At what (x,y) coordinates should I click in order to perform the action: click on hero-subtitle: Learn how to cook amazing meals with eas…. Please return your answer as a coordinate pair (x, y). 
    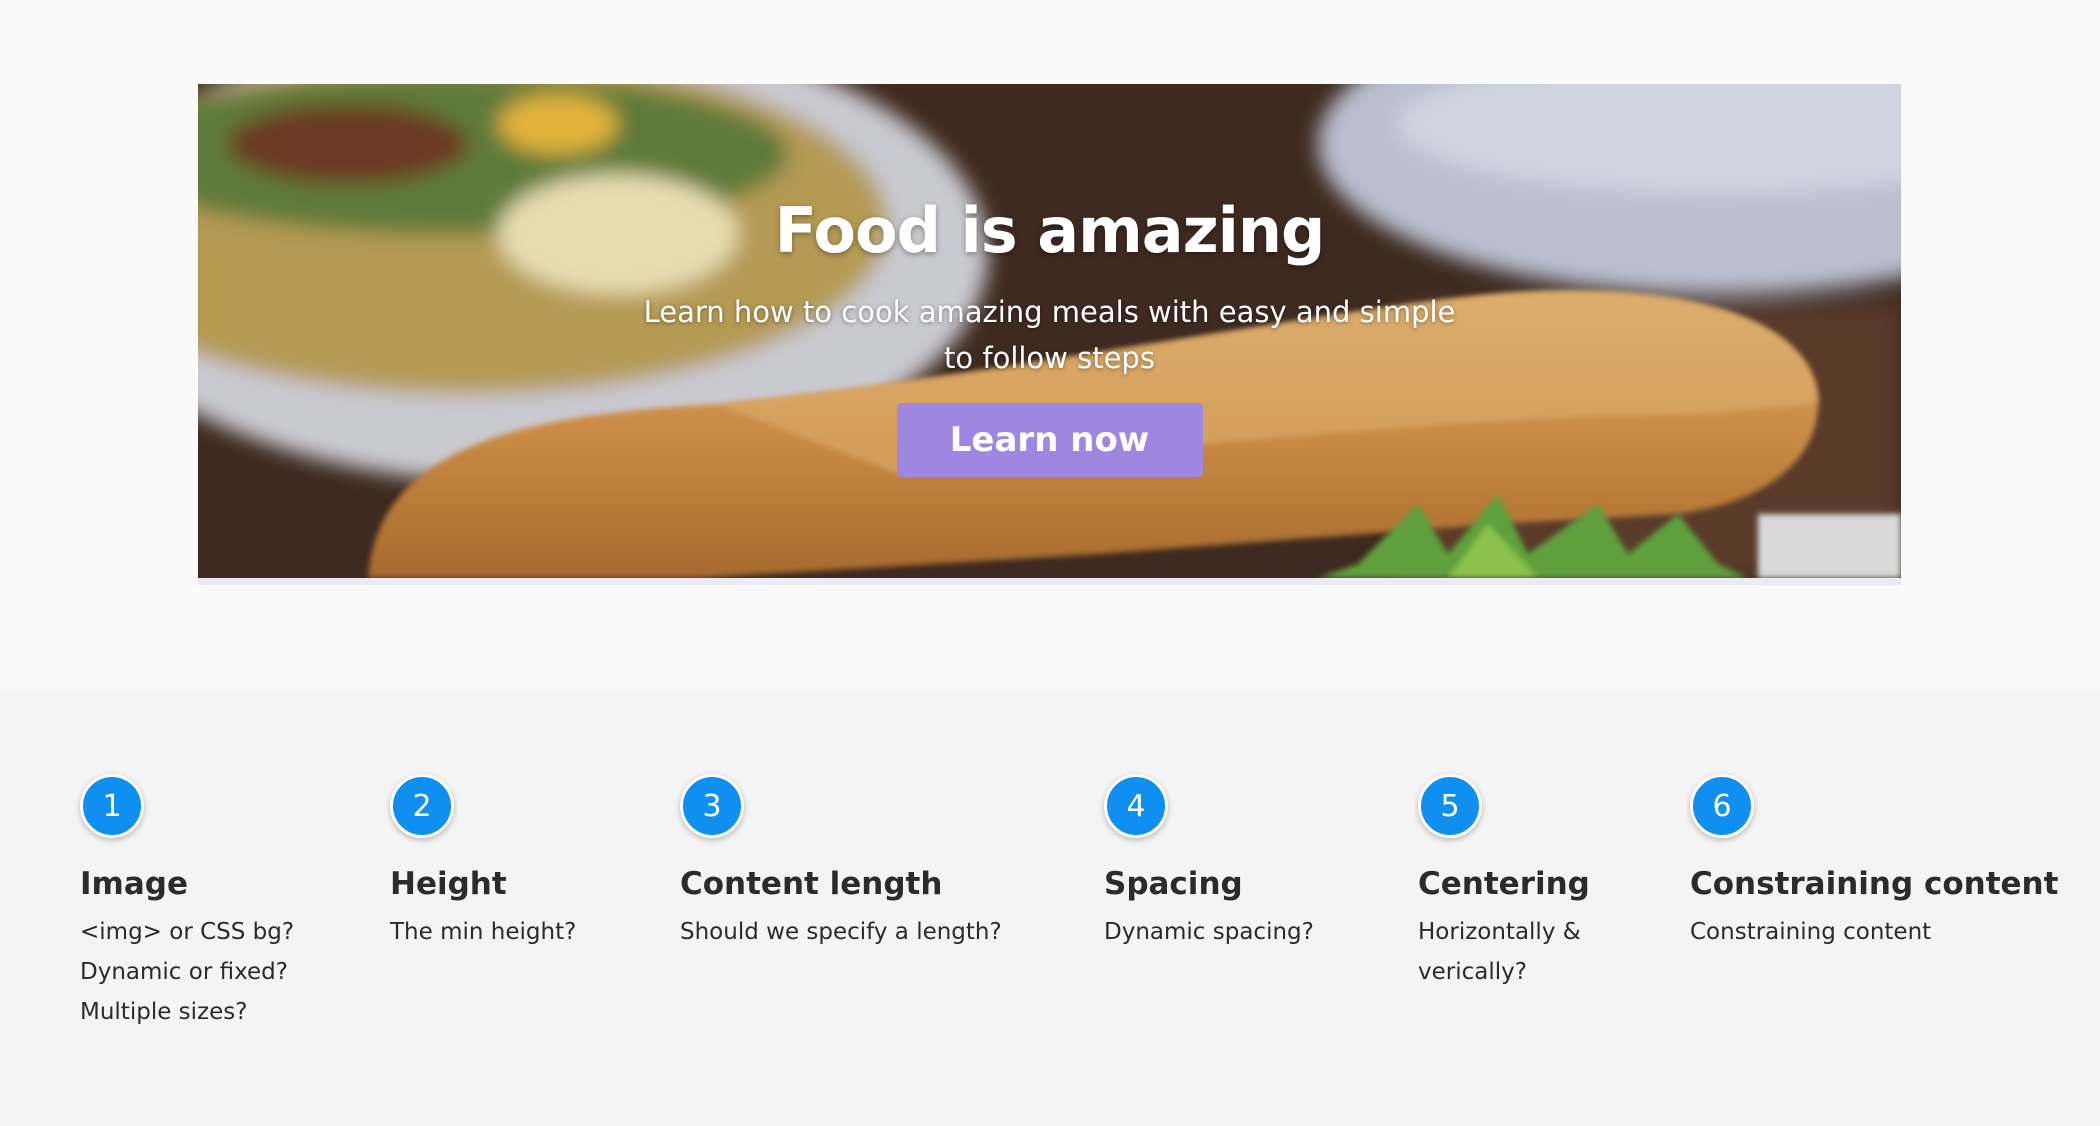
    Looking at the image, I should click on (1049, 335).